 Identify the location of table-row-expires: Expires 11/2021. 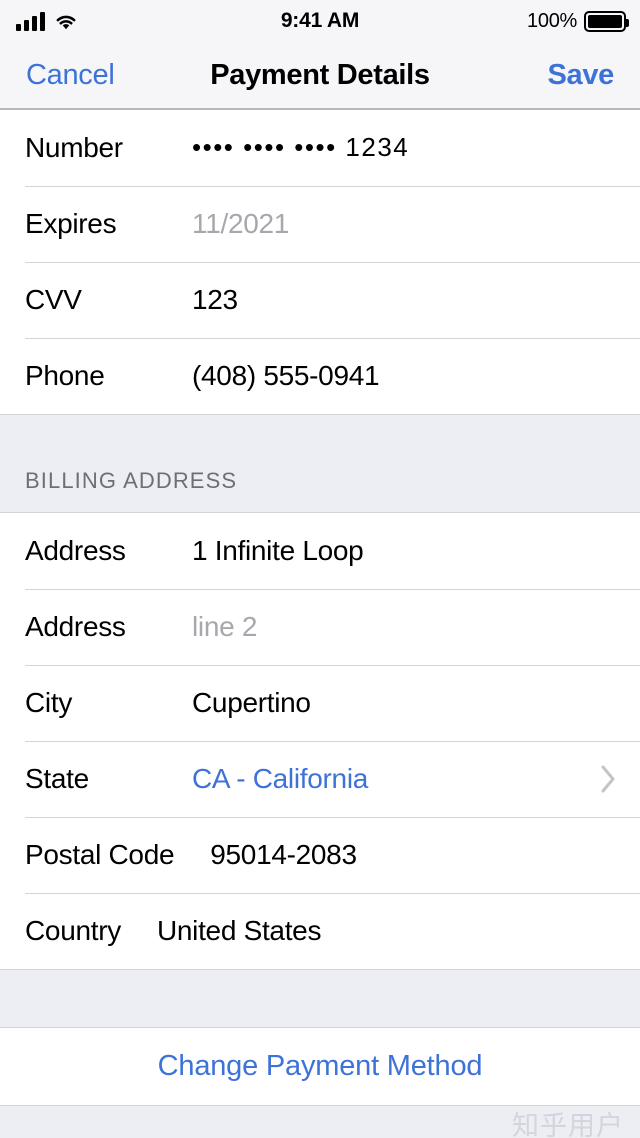
(320, 224).